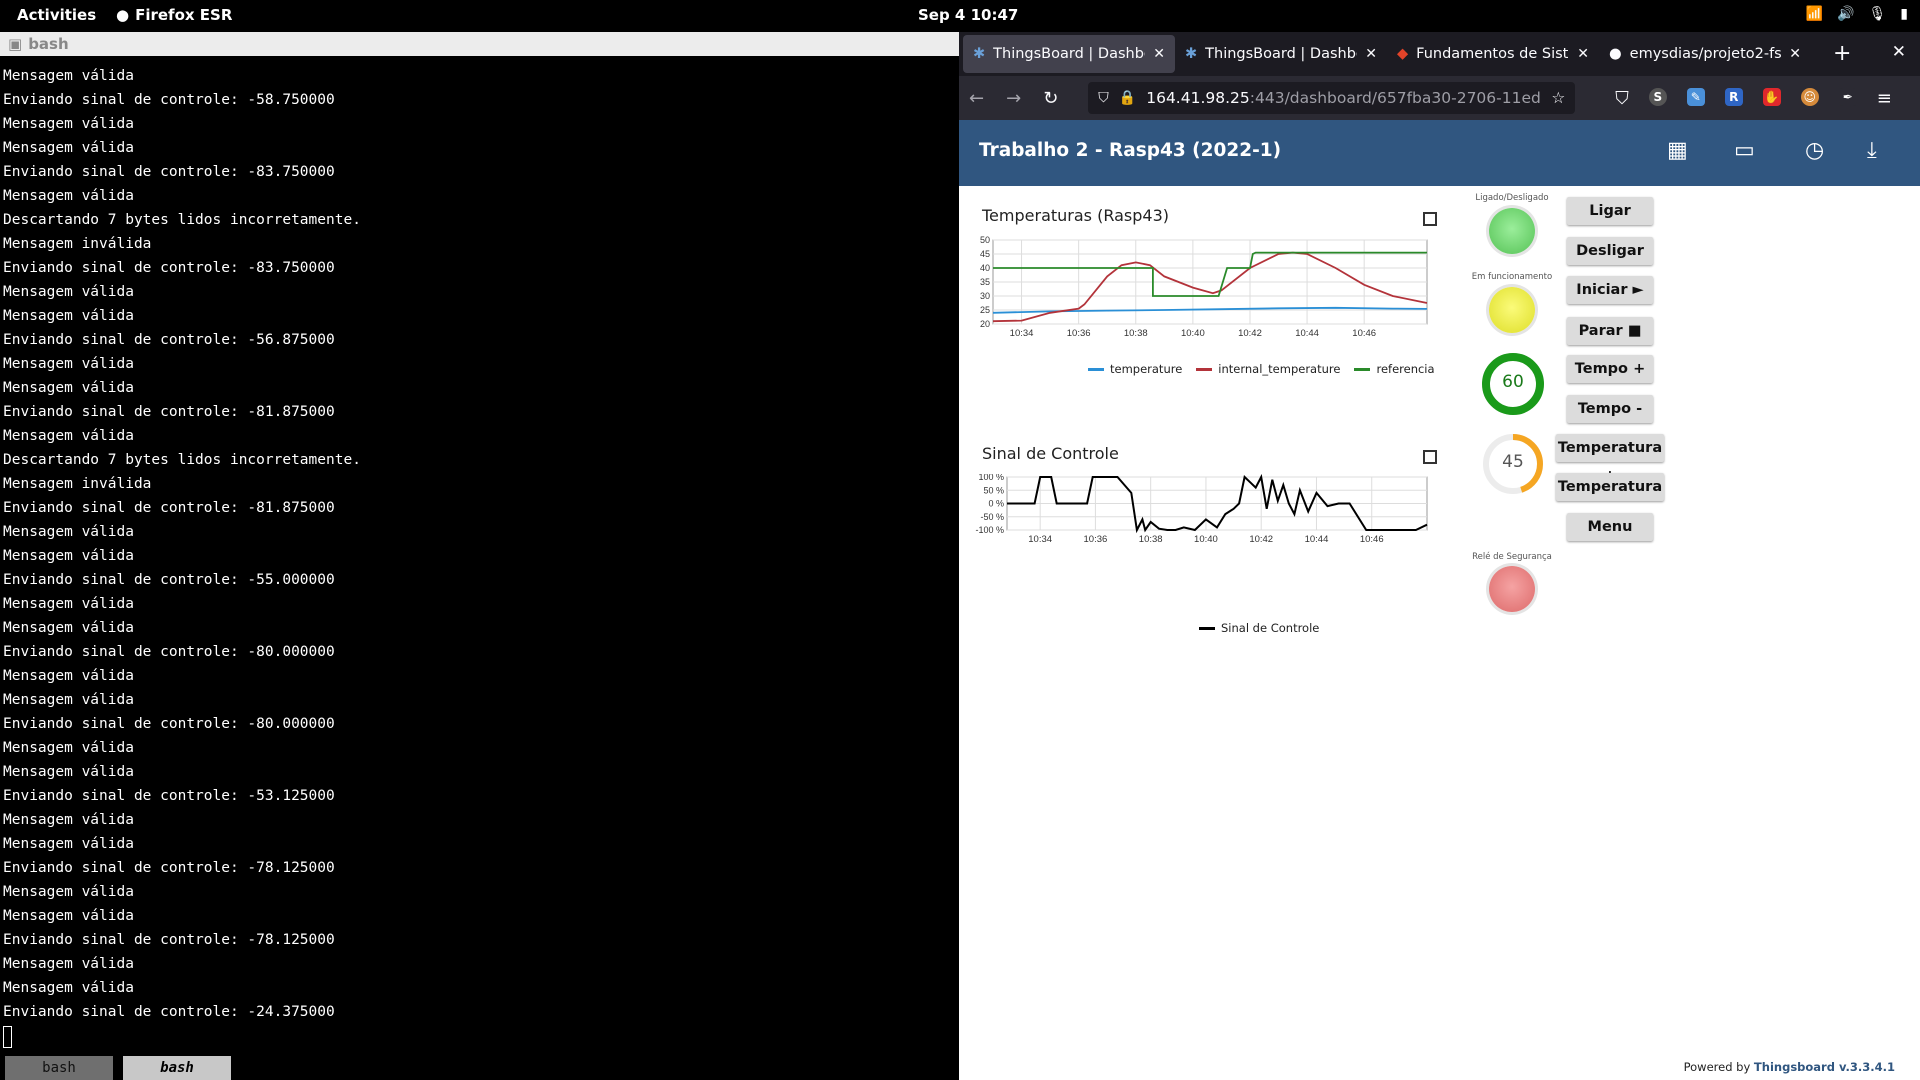 This screenshot has width=1920, height=1080. I want to click on tempo-plus-button: Tempo +, so click(1610, 369).